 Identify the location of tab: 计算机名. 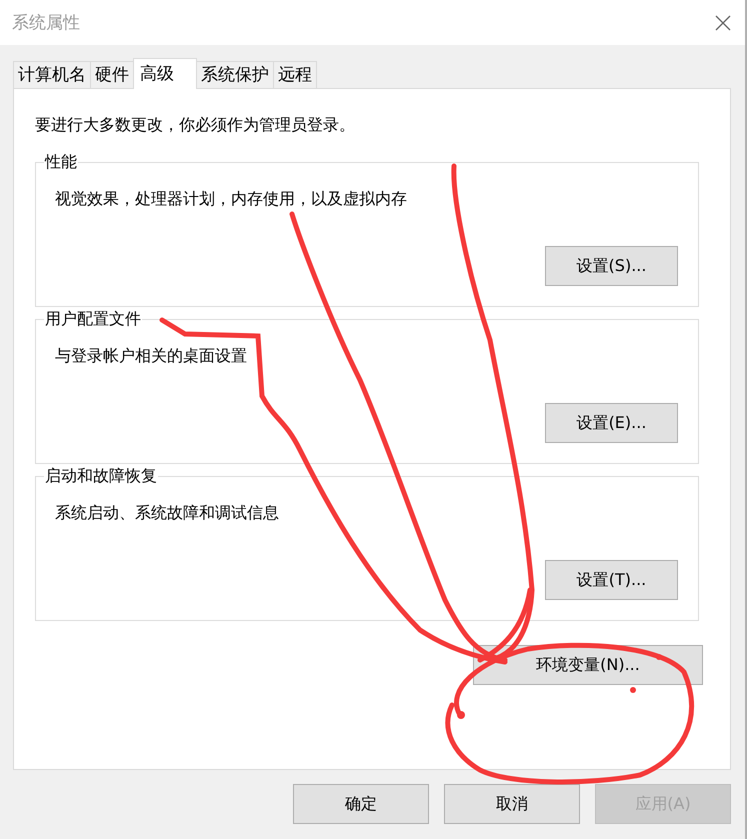
(52, 74).